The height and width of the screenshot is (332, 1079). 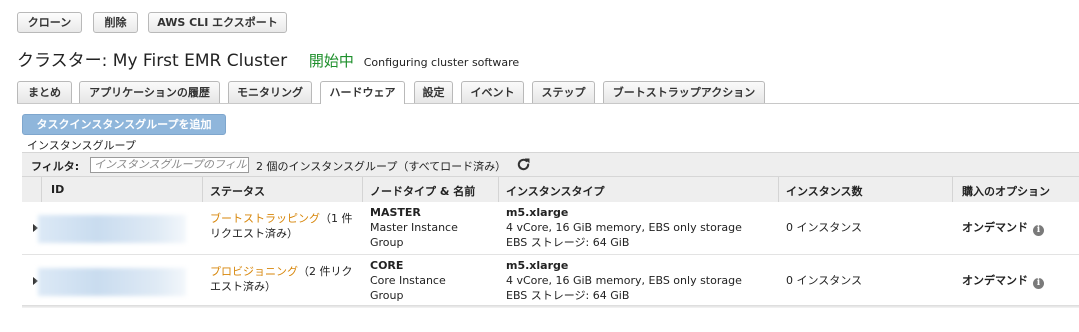 I want to click on cluster-state: 開始中, so click(x=331, y=61).